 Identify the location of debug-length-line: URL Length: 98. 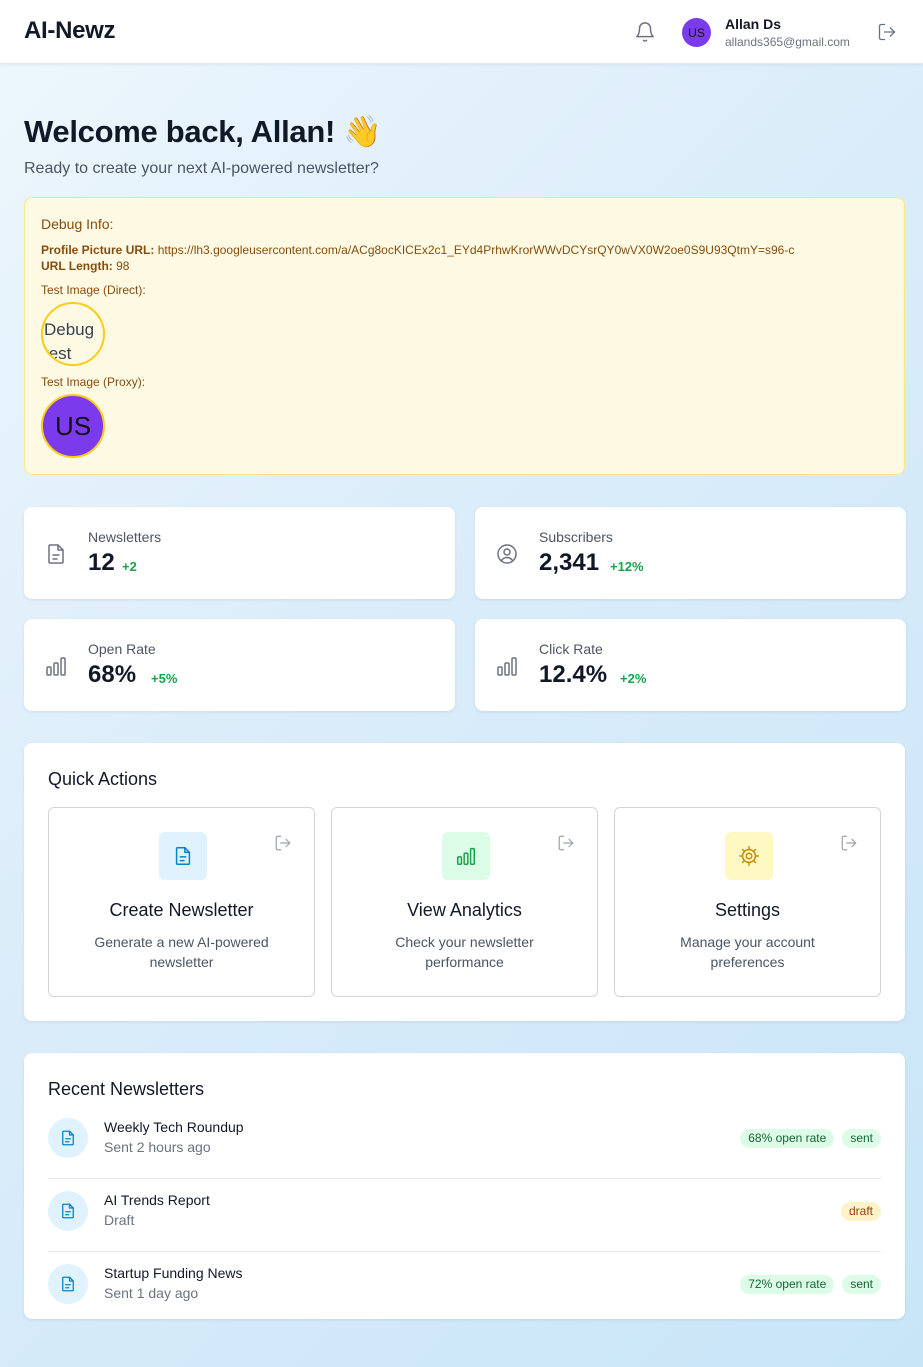
(85, 266).